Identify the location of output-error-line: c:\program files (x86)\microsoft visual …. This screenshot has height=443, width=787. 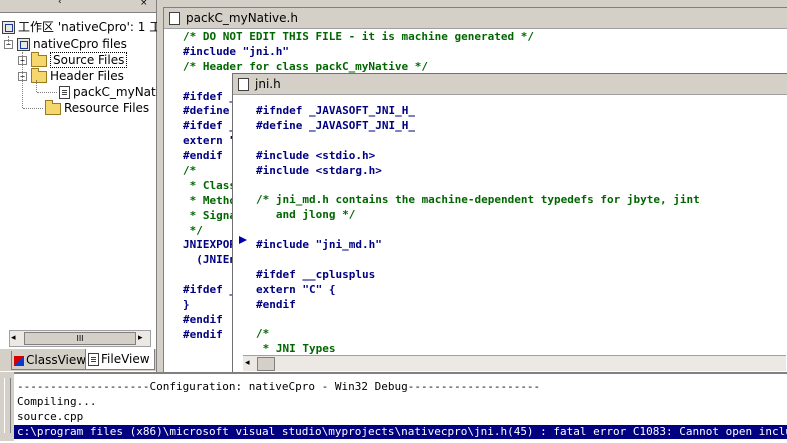
(400, 432).